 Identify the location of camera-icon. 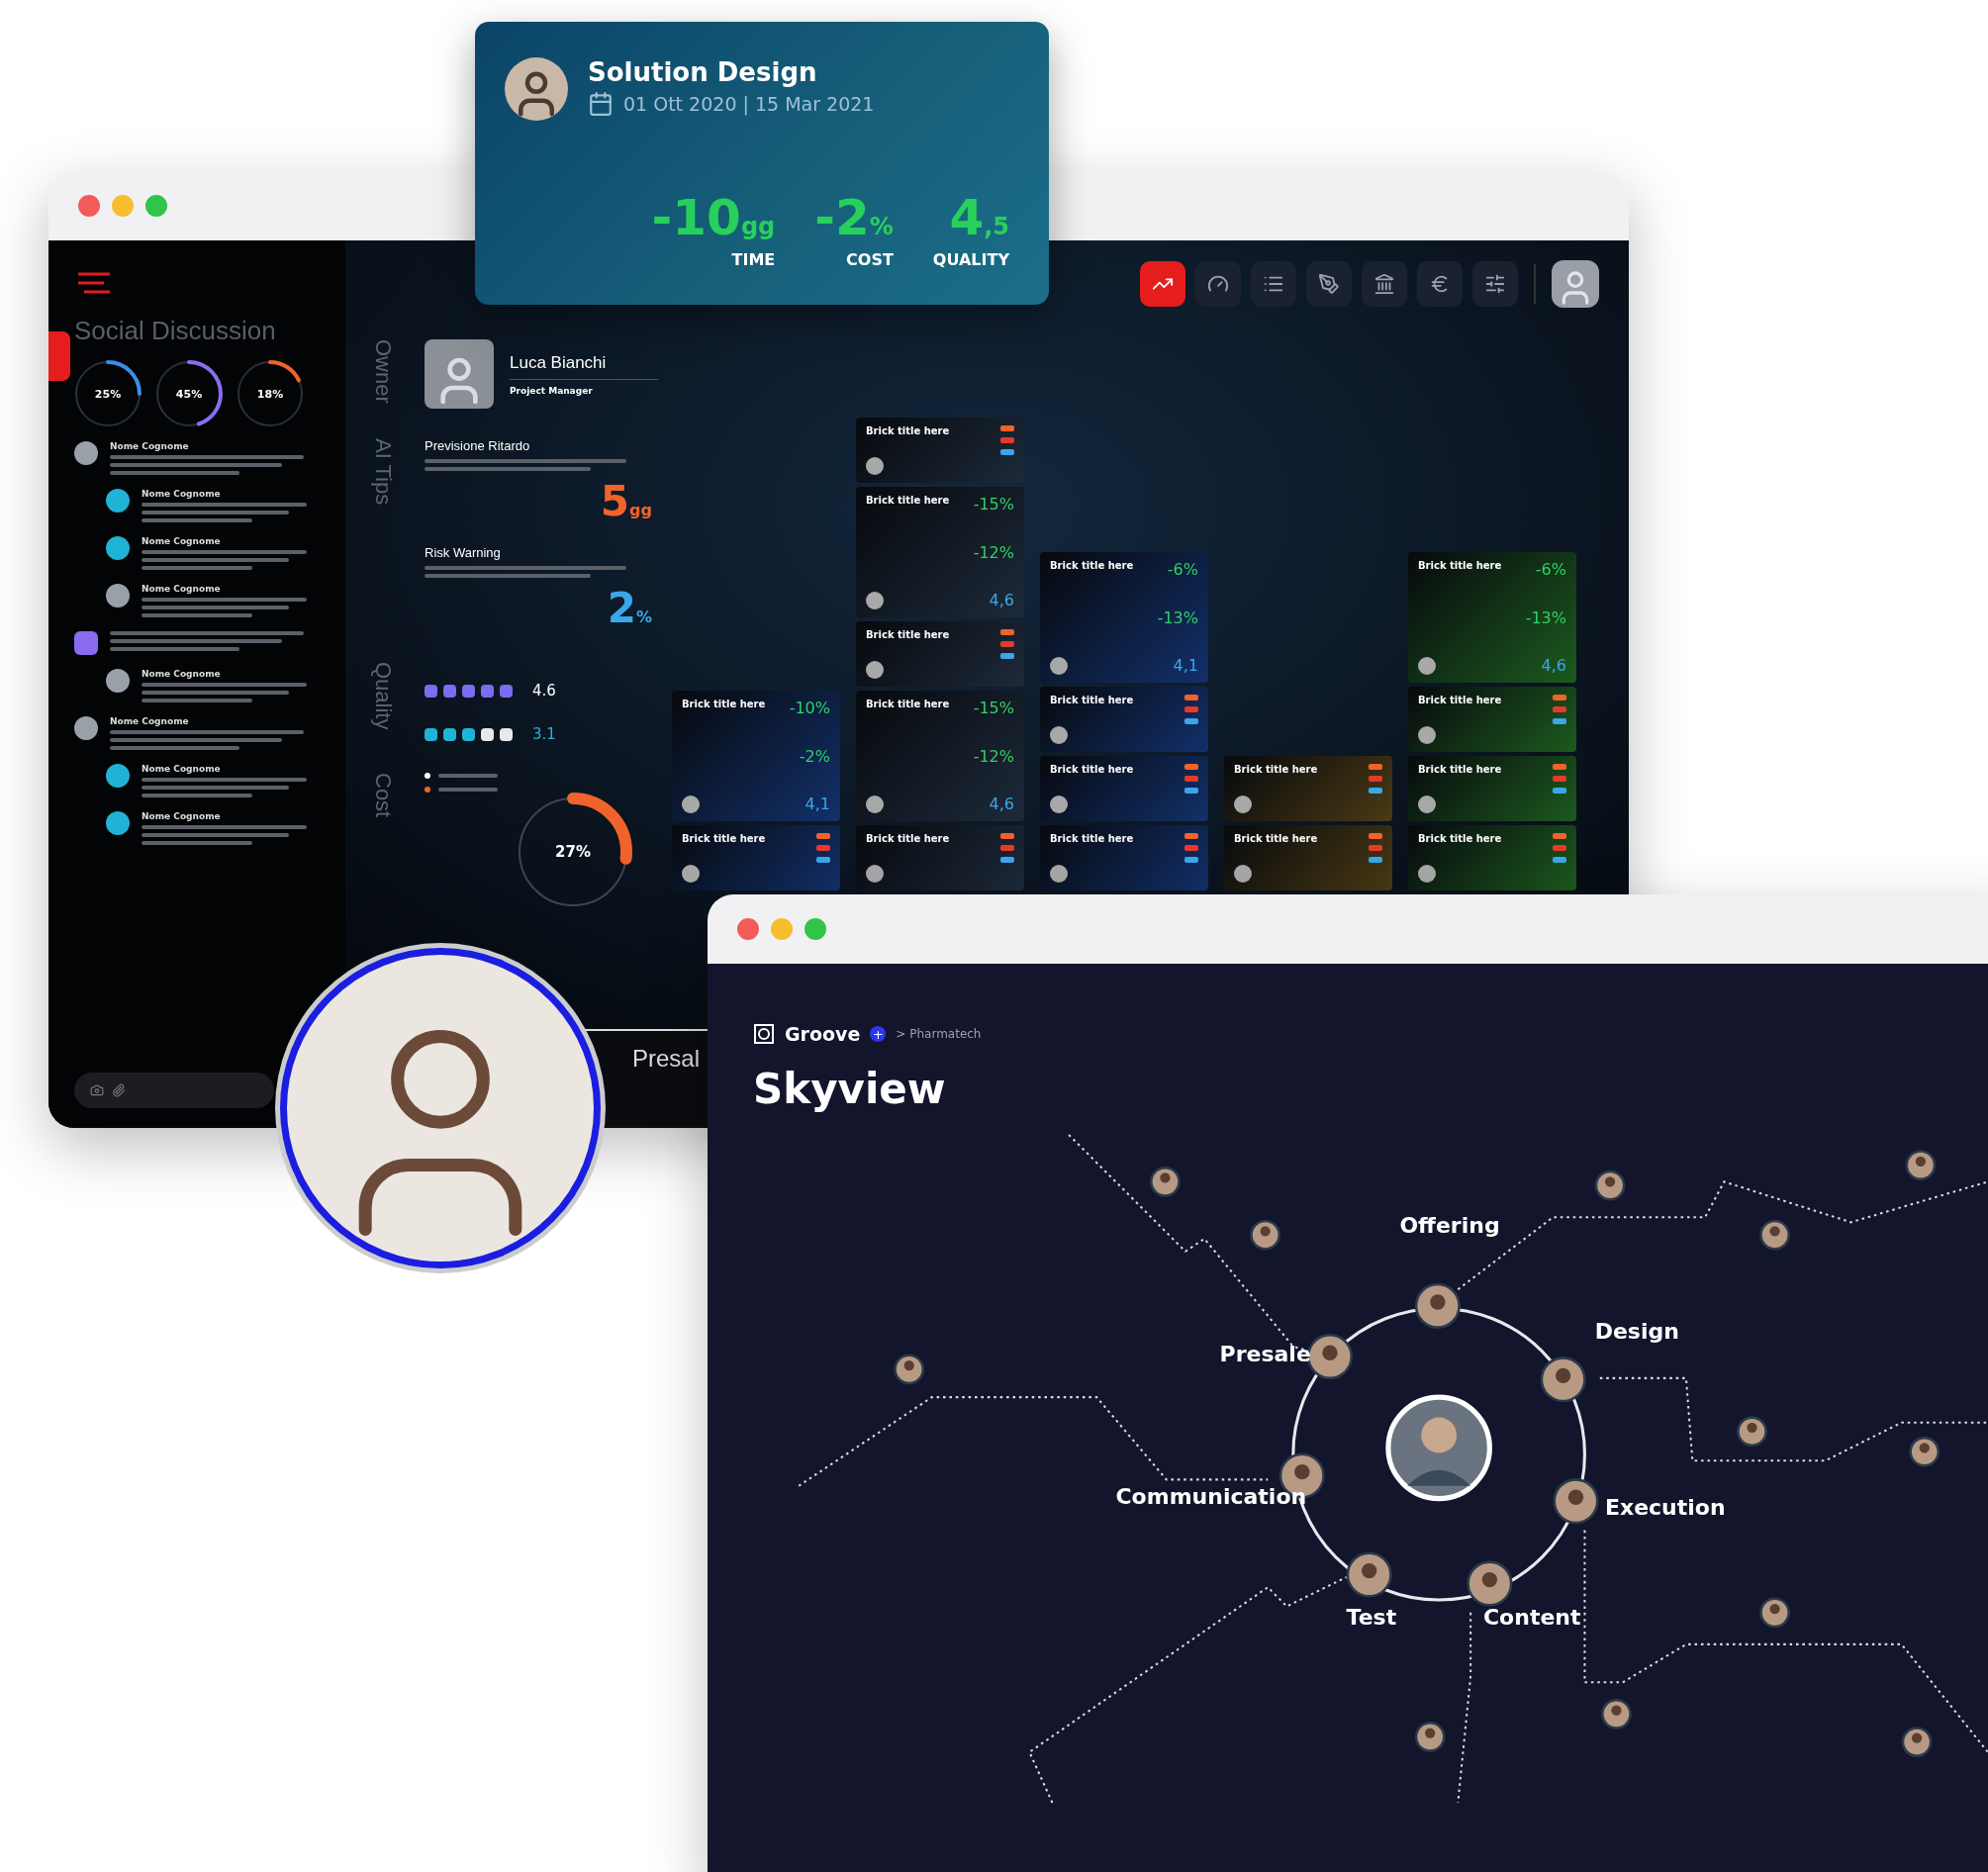
(97, 1090).